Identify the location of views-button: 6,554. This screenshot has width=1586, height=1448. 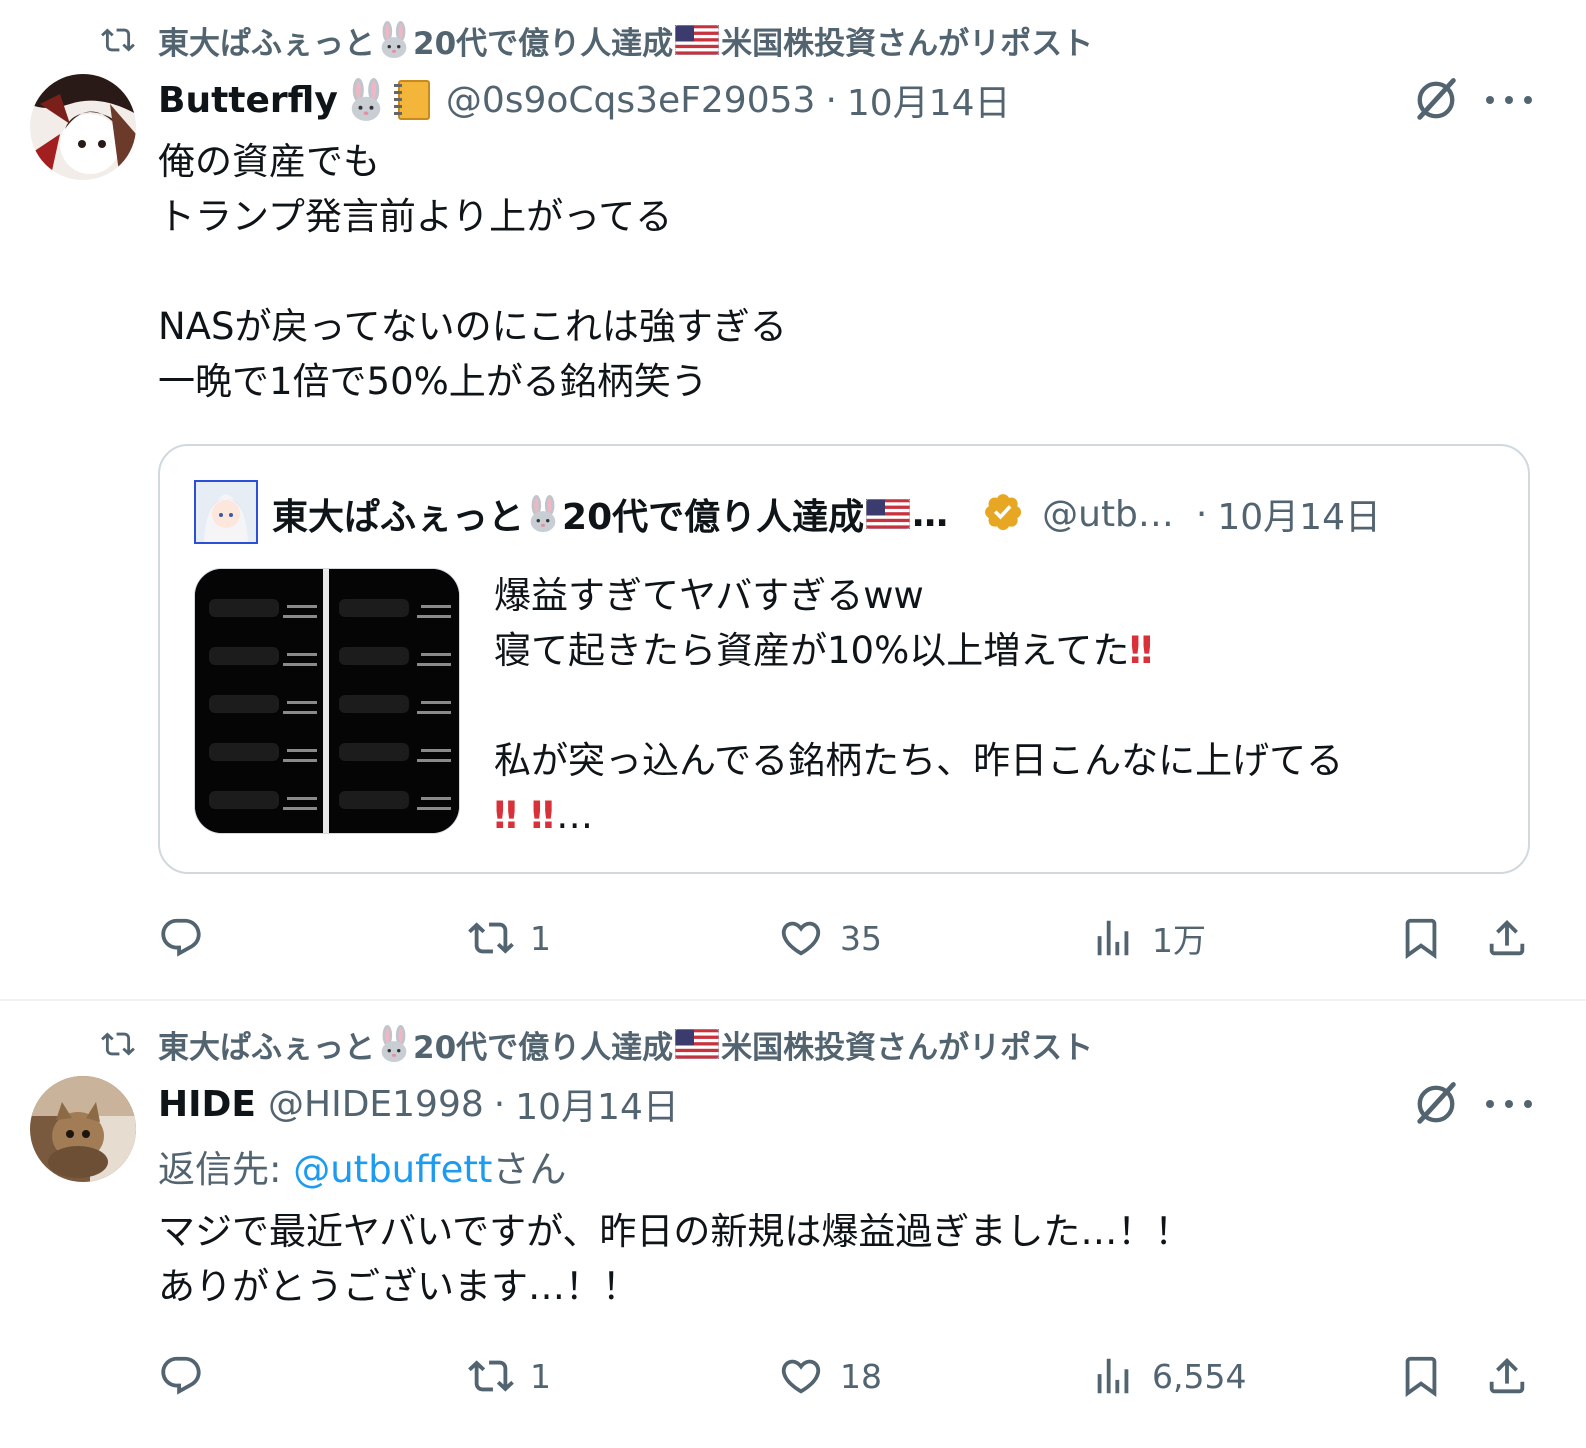
(1168, 1376).